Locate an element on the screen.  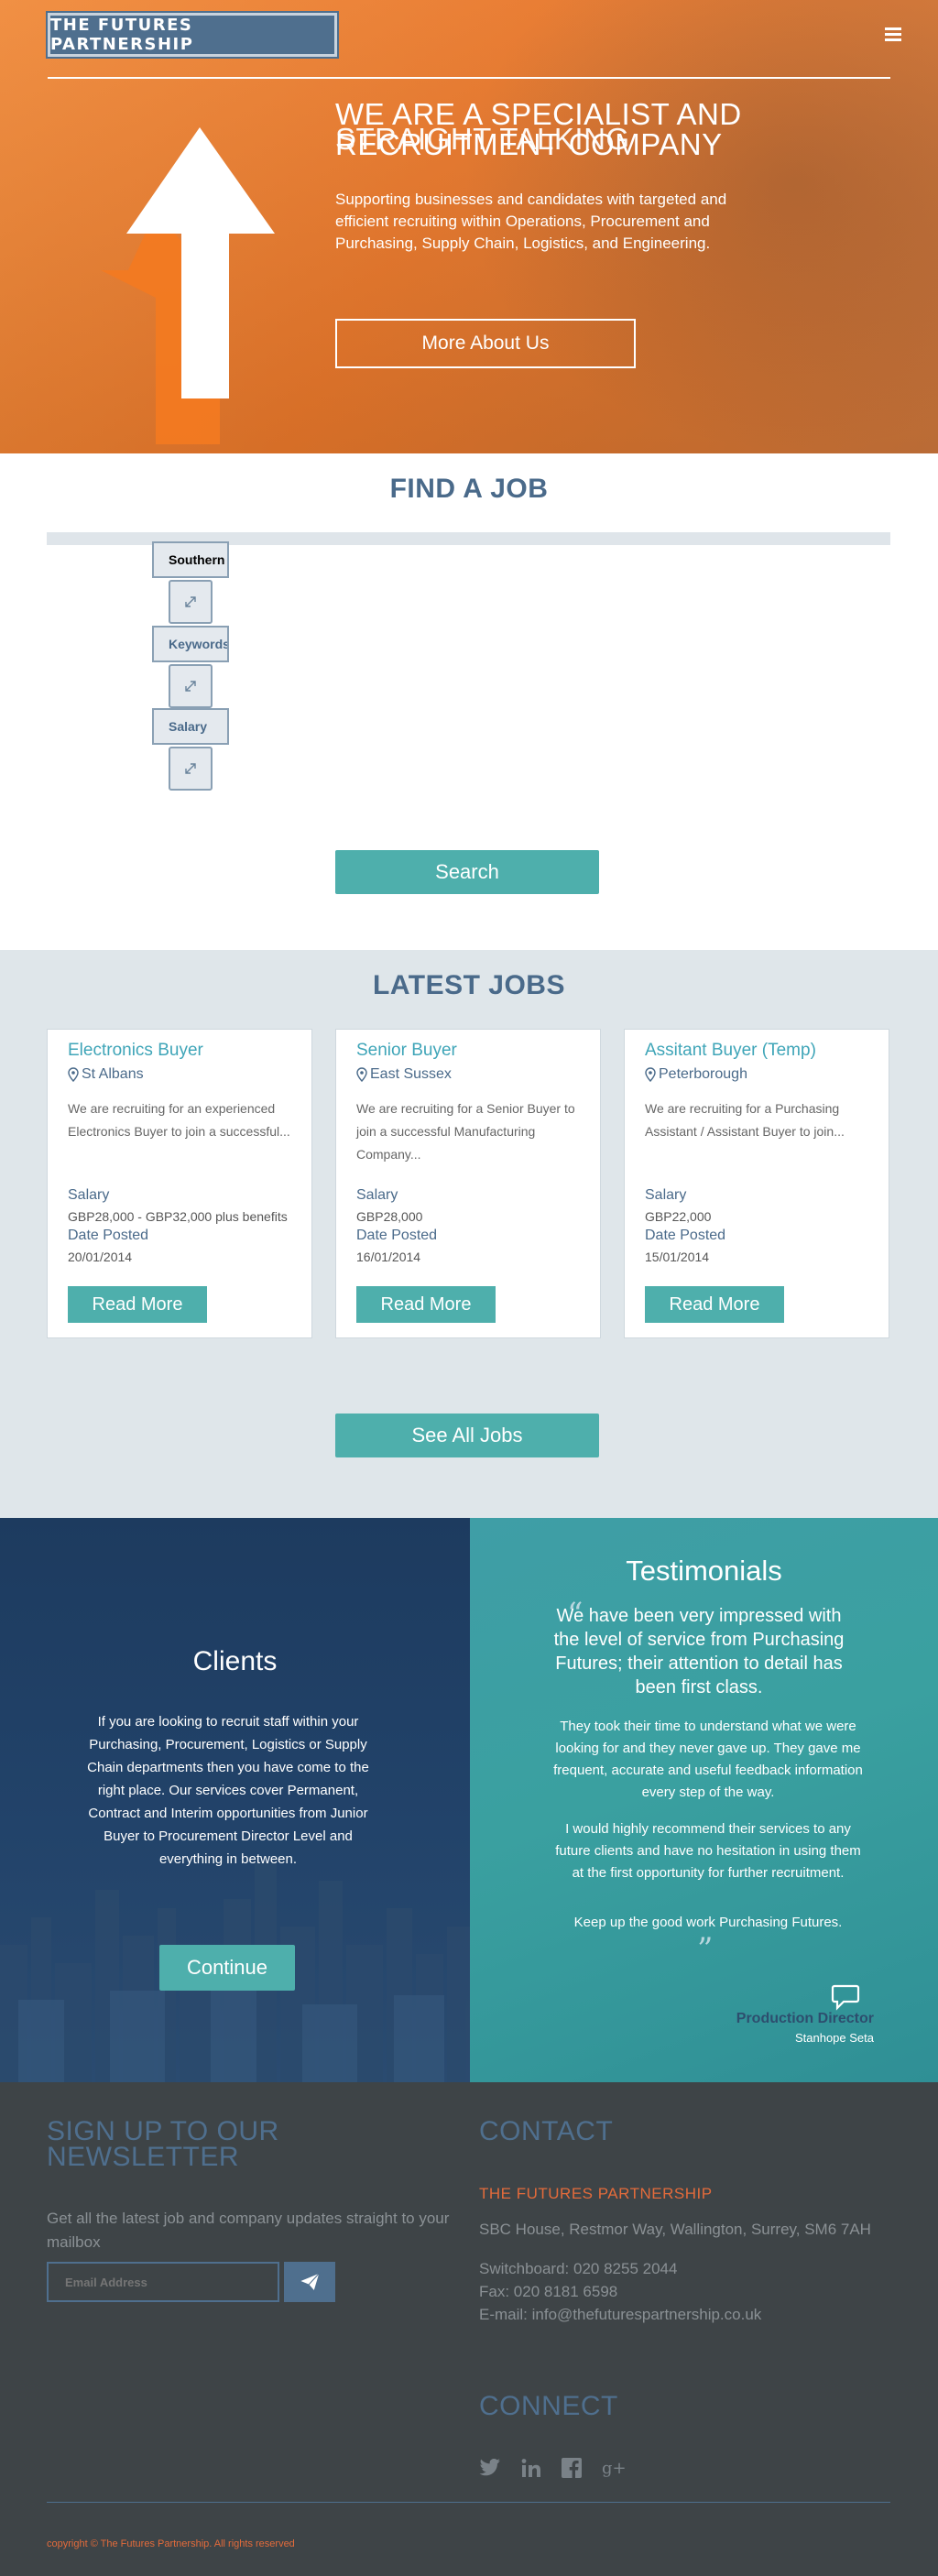
fax: Fax: 020 8181 6598 is located at coordinates (548, 2292).